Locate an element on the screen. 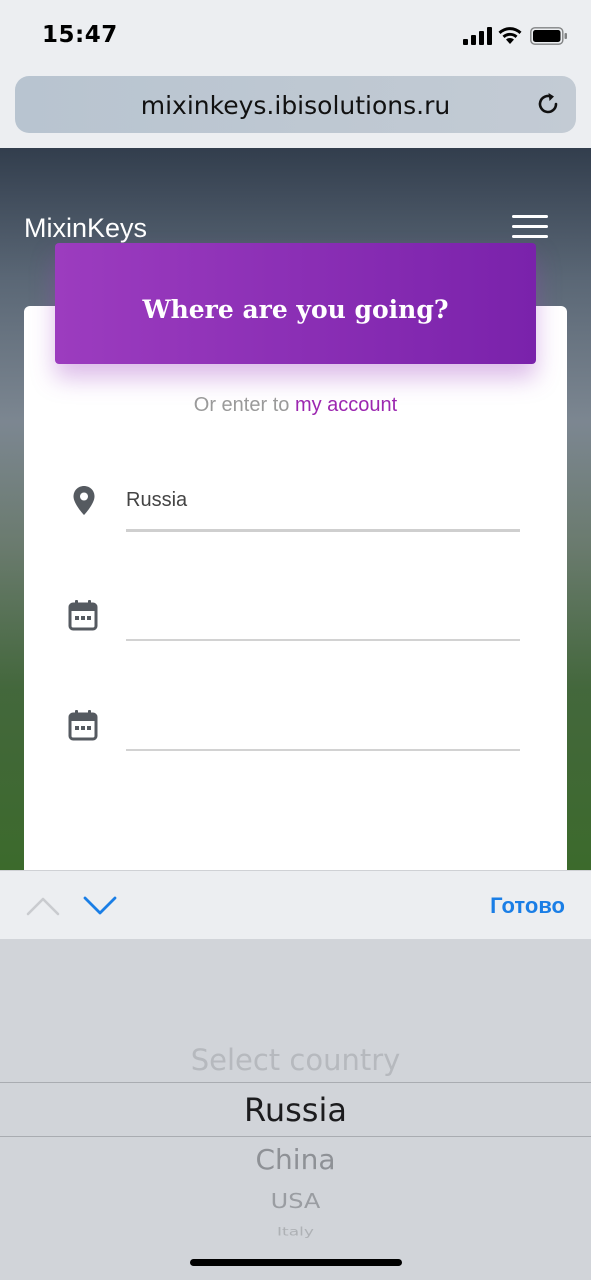 The width and height of the screenshot is (591, 1280). start-date-underline is located at coordinates (323, 640).